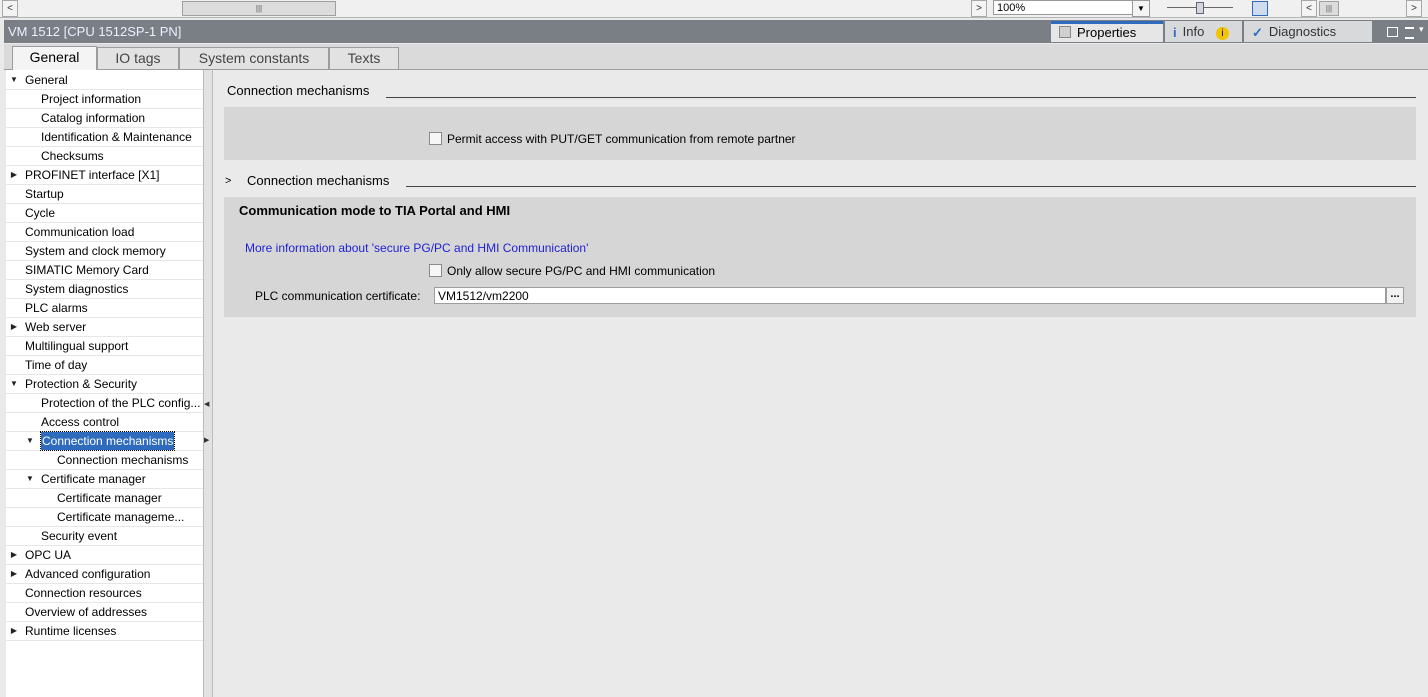 The image size is (1428, 697). What do you see at coordinates (338, 296) in the screenshot?
I see `cert-label: PLC communication certificate:` at bounding box center [338, 296].